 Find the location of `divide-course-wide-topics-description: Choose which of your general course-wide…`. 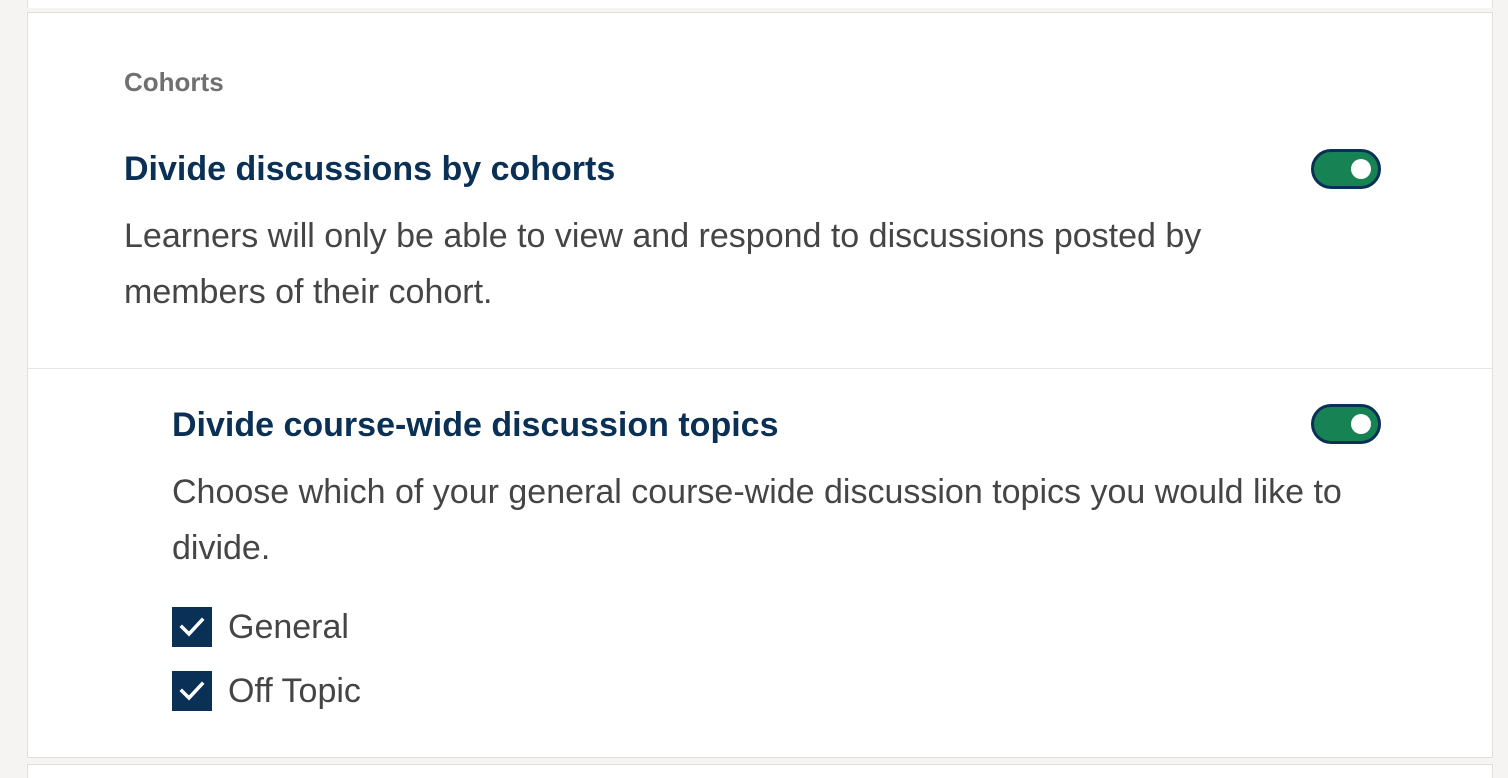

divide-course-wide-topics-description: Choose which of your general course-wide… is located at coordinates (757, 520).